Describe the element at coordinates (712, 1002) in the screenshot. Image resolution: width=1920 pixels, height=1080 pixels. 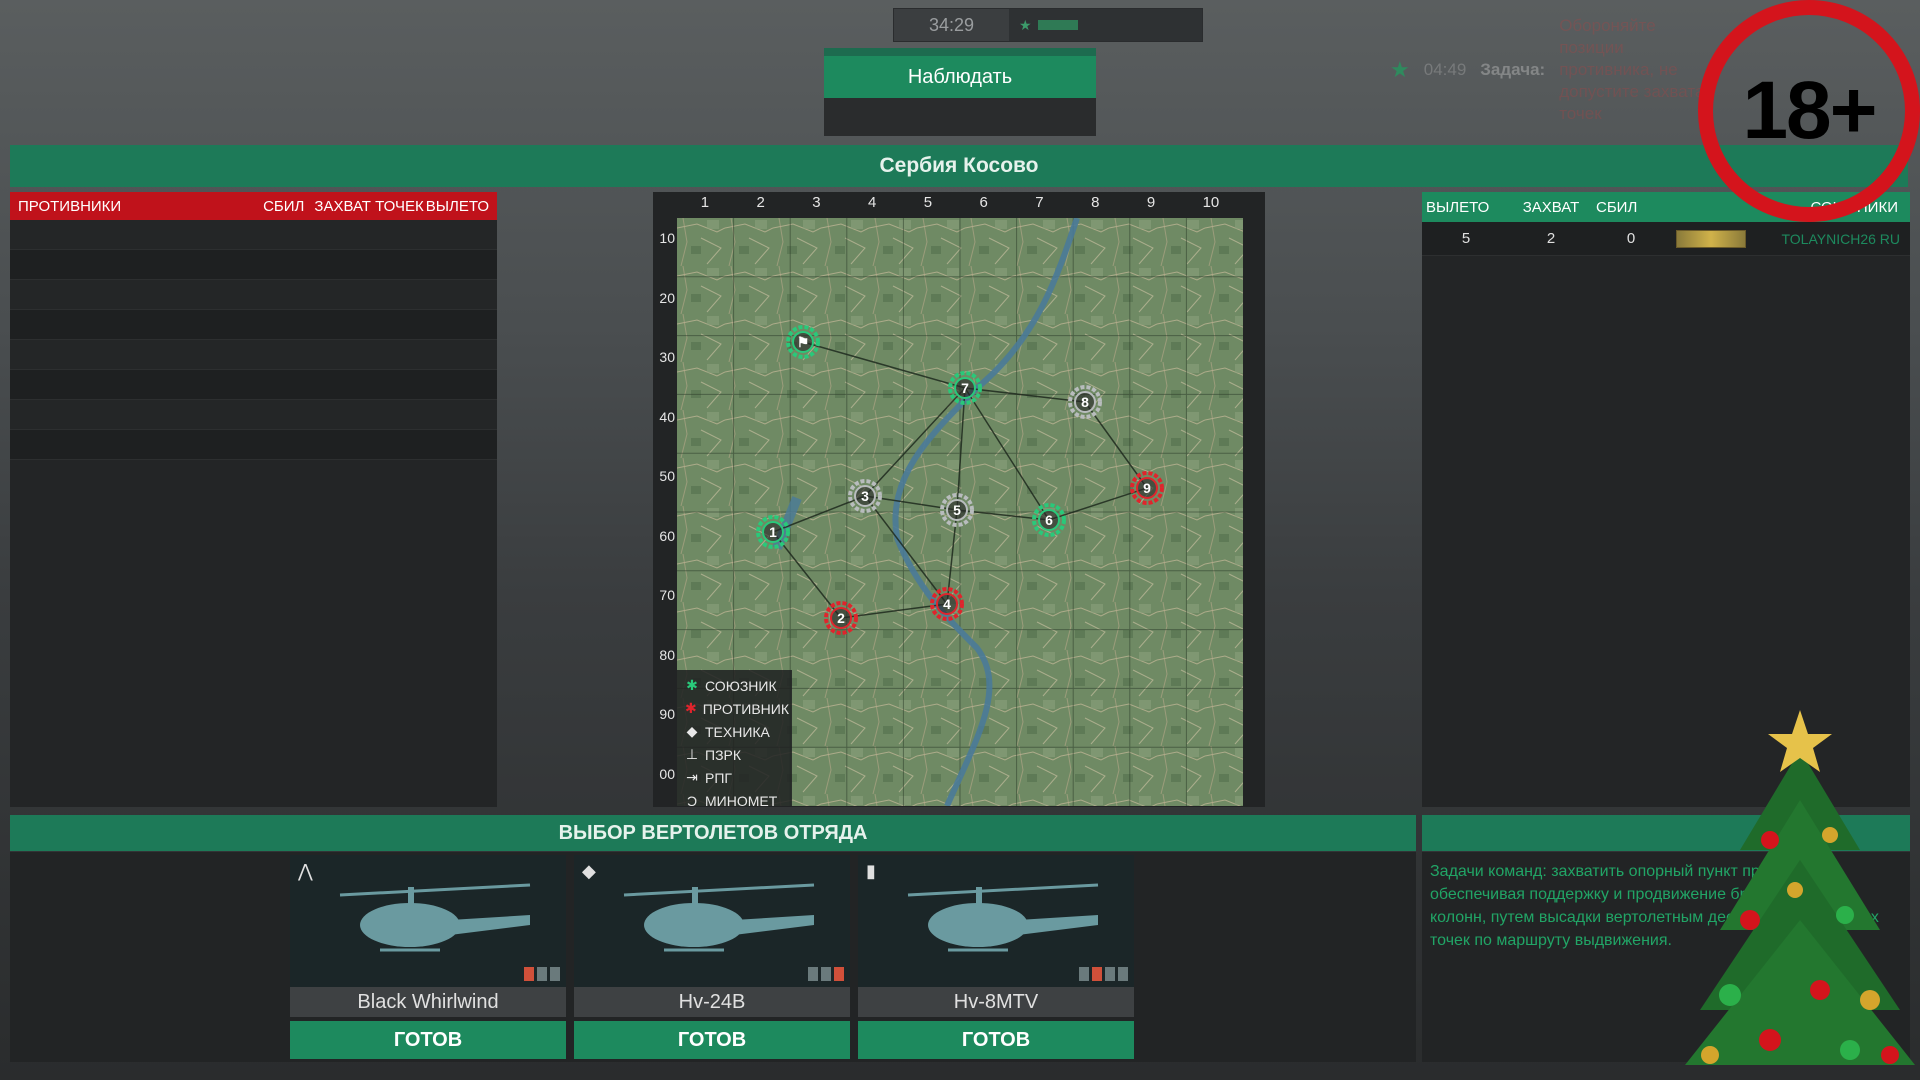
I see `heli-name: Hv-24B` at that location.